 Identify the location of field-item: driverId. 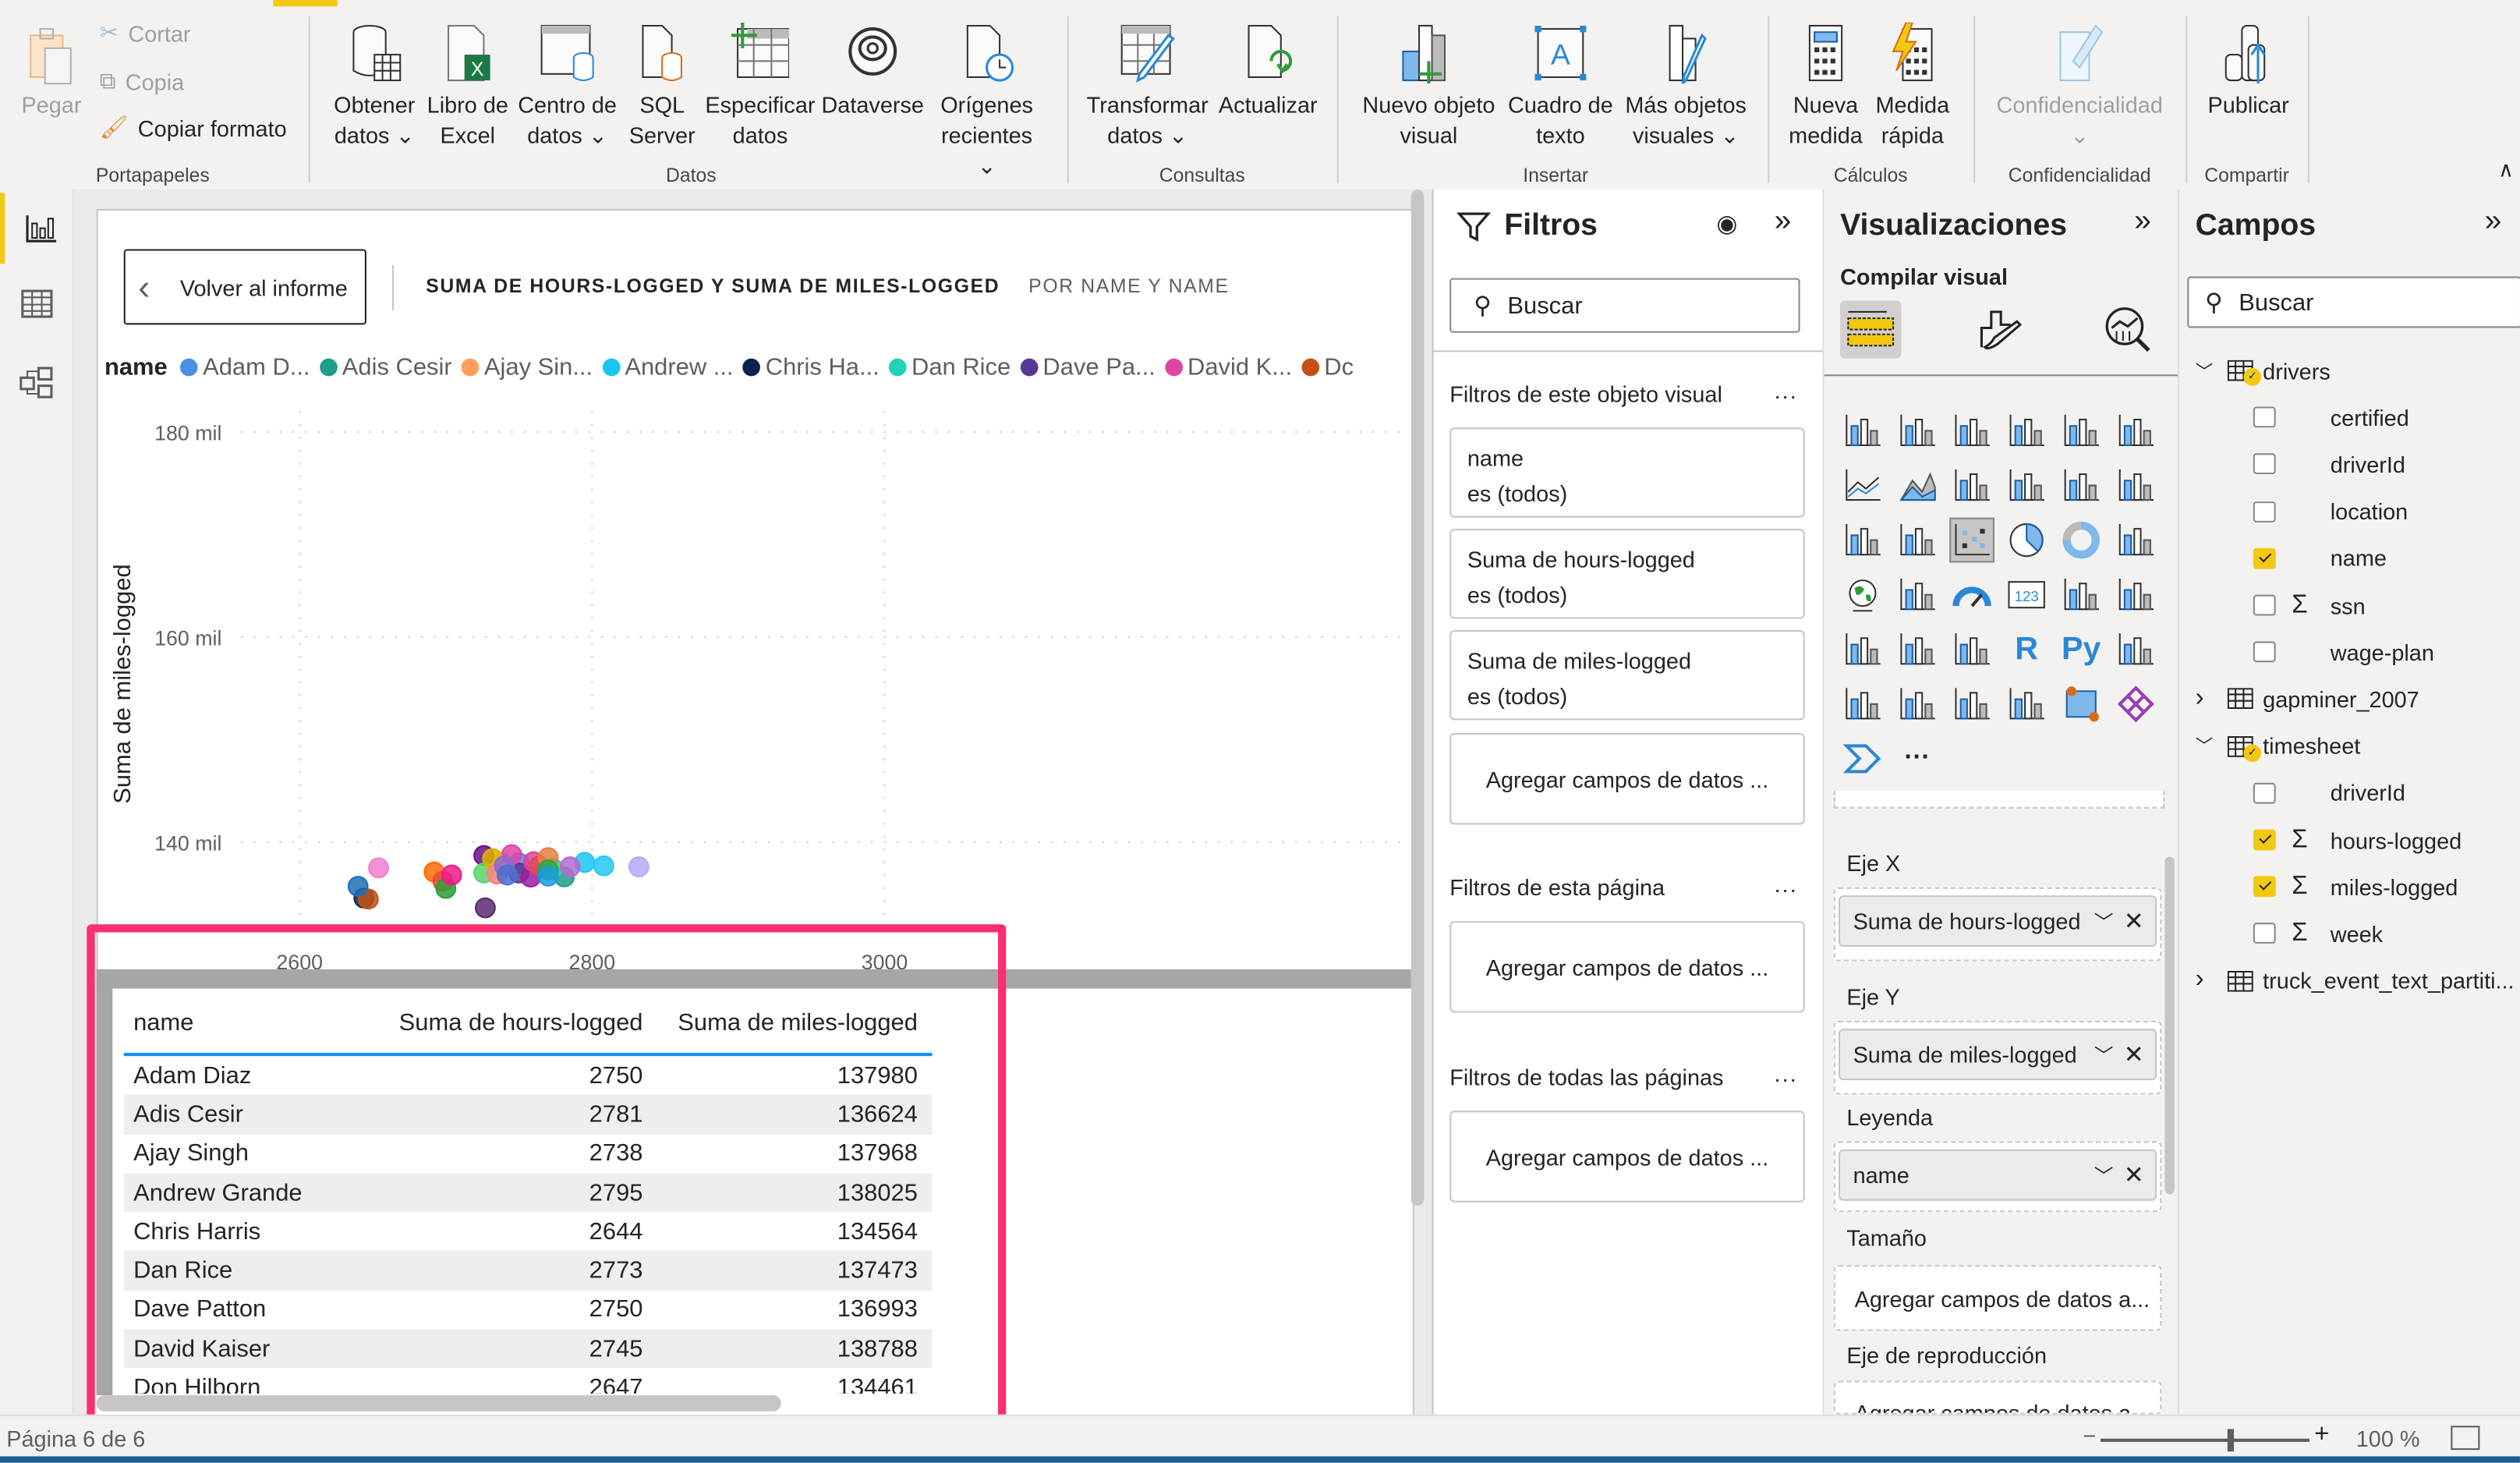
(2292, 464).